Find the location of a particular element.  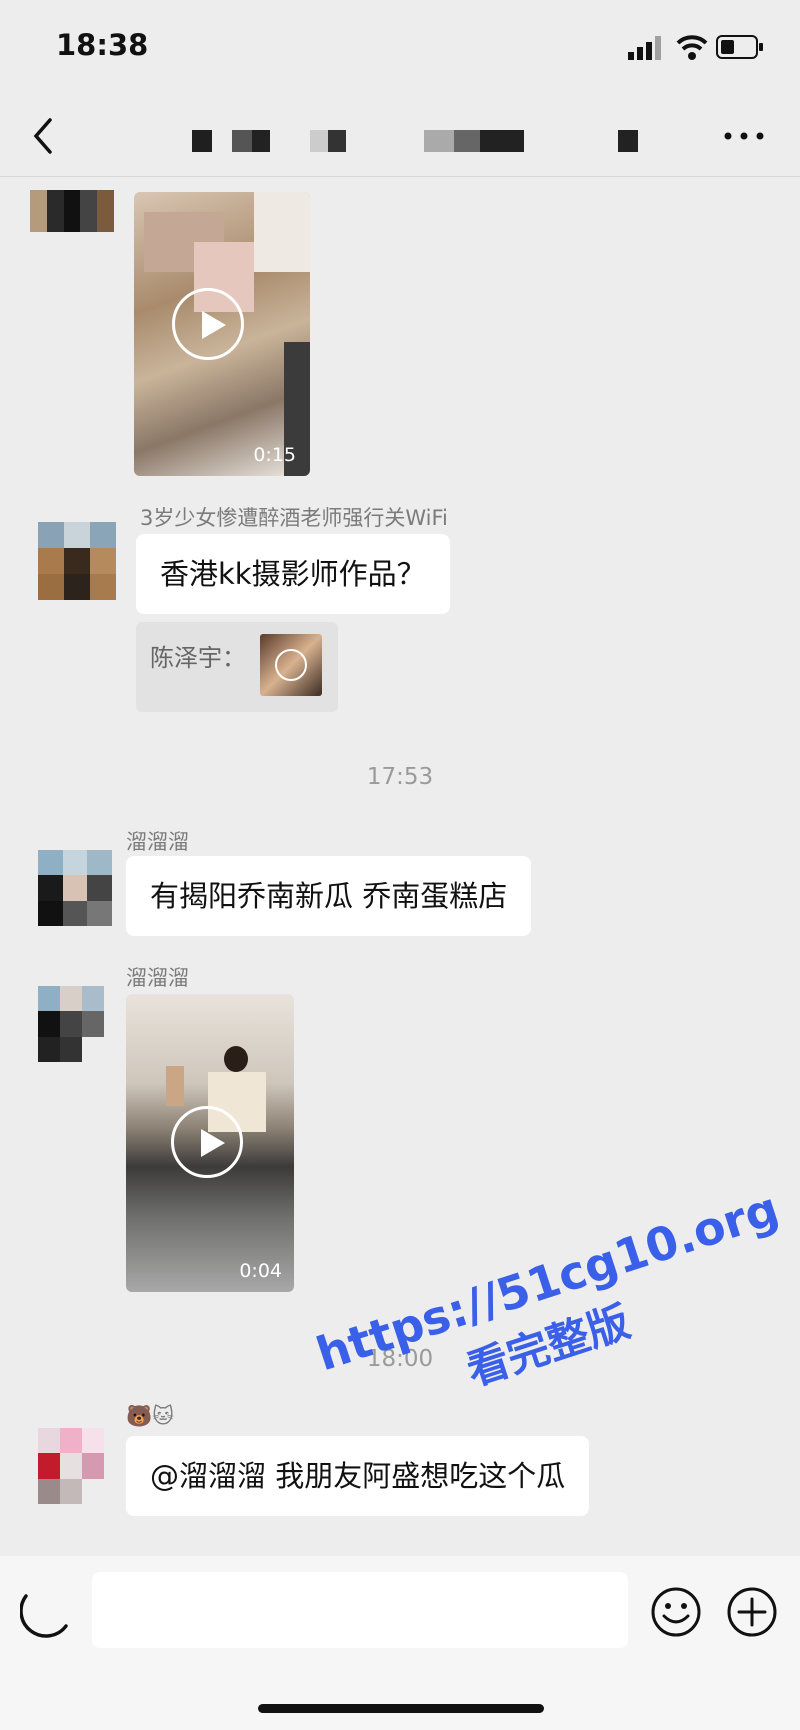

message-bubble: @溜溜溜 我朋友阿盛想吃这个瓜 is located at coordinates (358, 1476).